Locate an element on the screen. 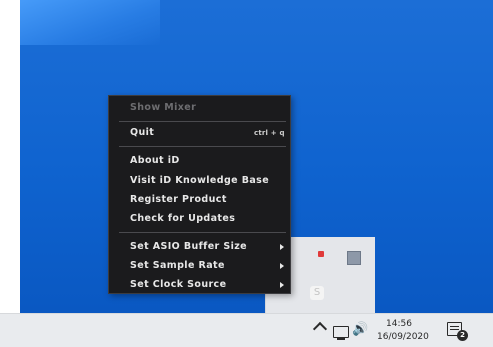 The width and height of the screenshot is (493, 347). menu-item-clock-source: Set Clock Source is located at coordinates (178, 284).